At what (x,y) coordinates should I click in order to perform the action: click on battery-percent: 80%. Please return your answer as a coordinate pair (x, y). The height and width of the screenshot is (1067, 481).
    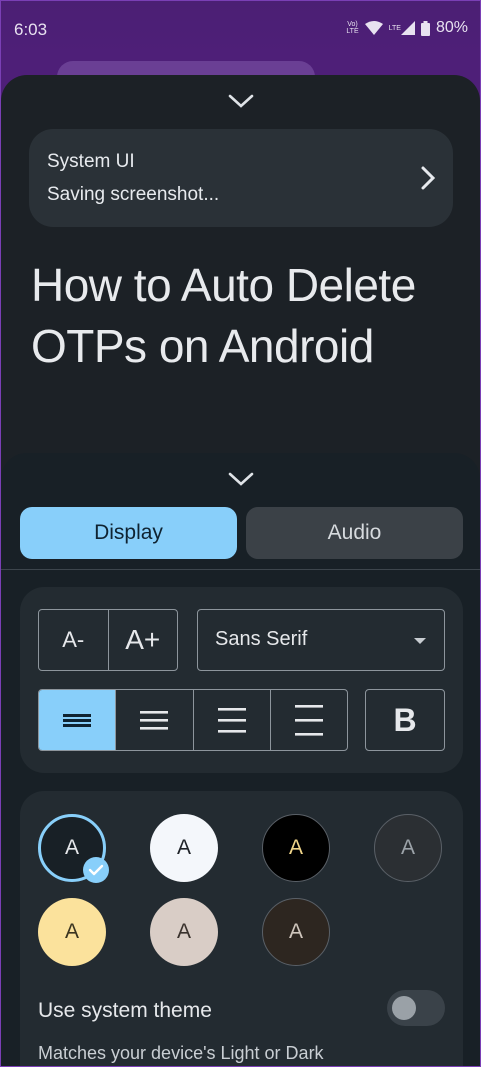
    Looking at the image, I should click on (451, 27).